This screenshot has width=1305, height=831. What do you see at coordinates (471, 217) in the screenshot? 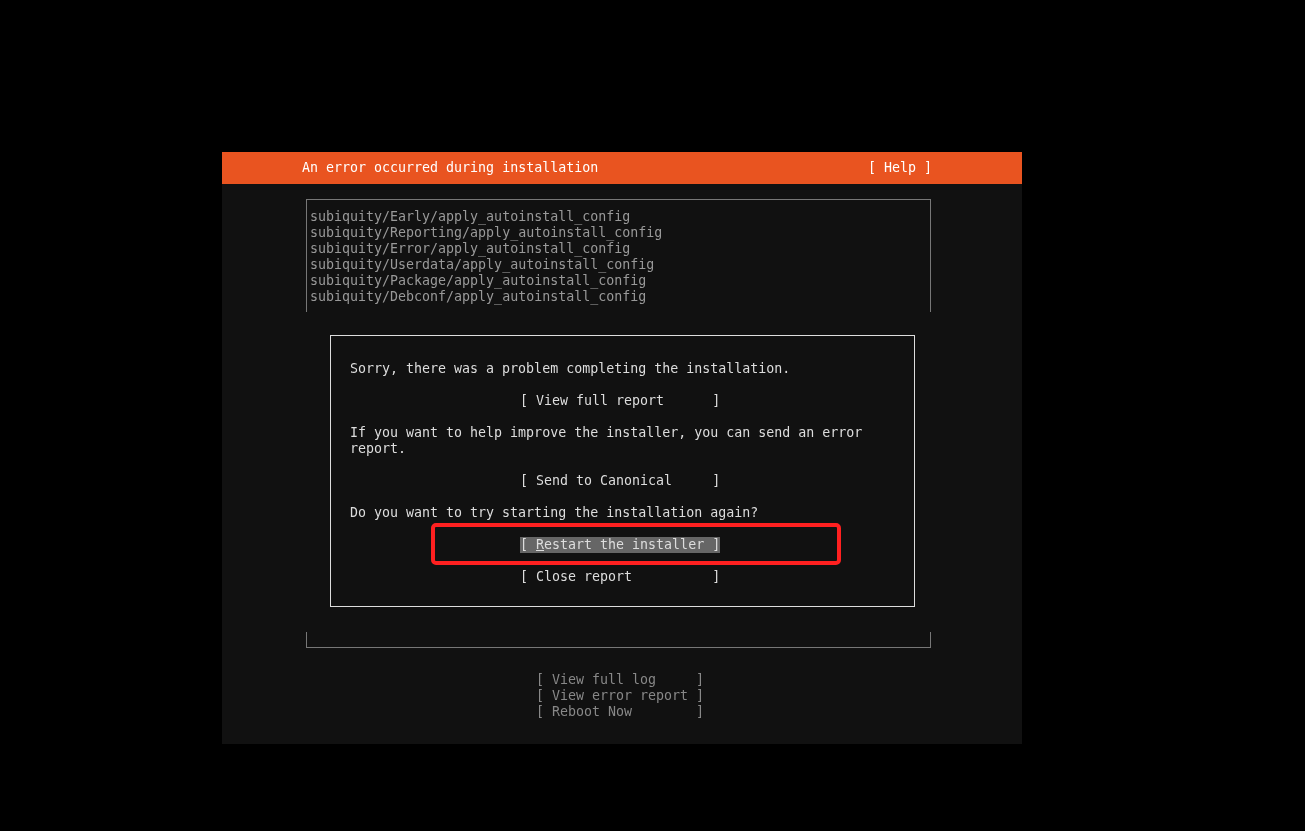
I see `log-line: subiquity/Early/apply_autoinstall_config` at bounding box center [471, 217].